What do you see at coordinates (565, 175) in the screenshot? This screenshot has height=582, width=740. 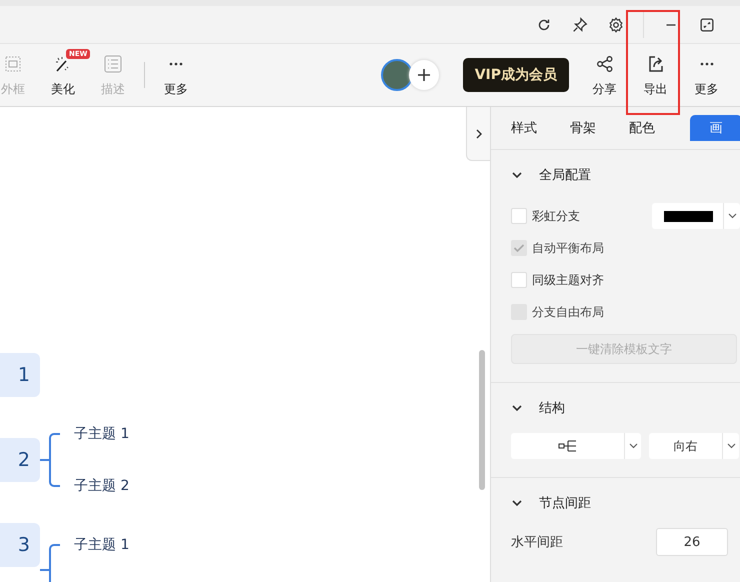 I see `section-title: 全局配置` at bounding box center [565, 175].